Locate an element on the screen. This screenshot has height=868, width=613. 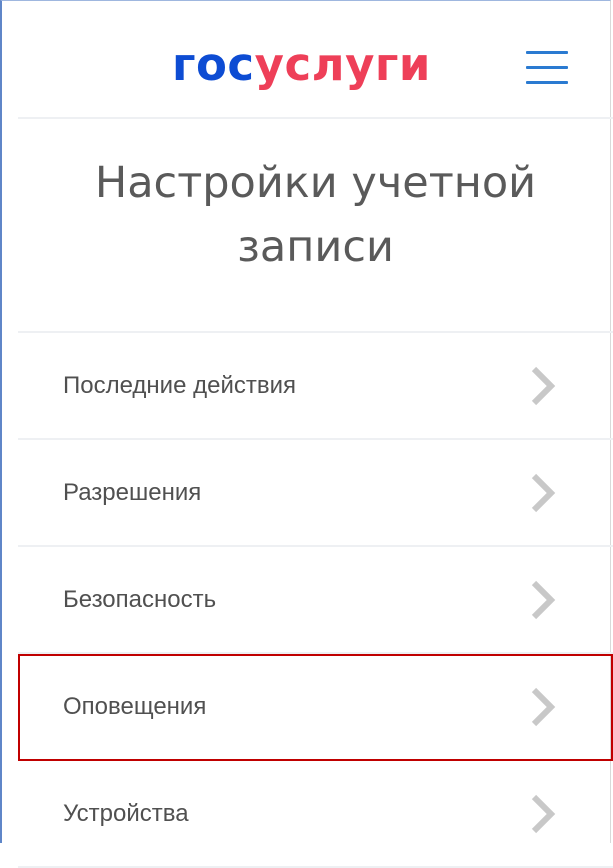
menu-item-label: Последние действия is located at coordinates (180, 385).